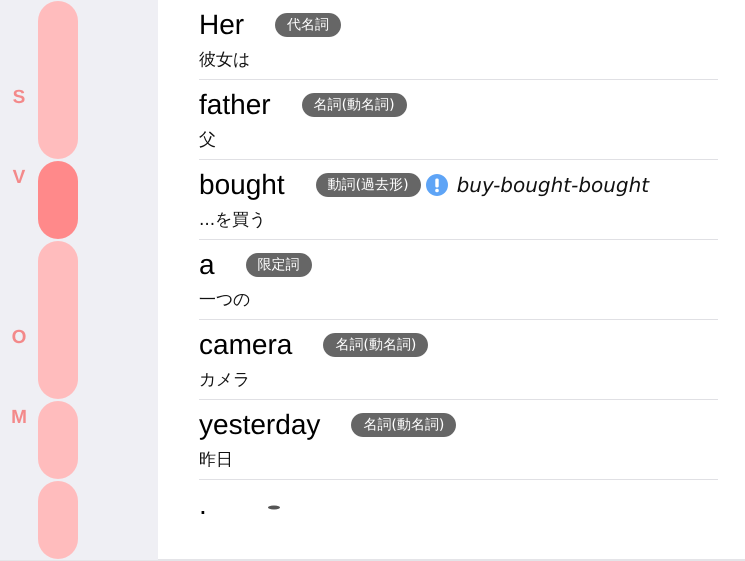 The width and height of the screenshot is (745, 561). What do you see at coordinates (19, 178) in the screenshot?
I see `role-label: V` at bounding box center [19, 178].